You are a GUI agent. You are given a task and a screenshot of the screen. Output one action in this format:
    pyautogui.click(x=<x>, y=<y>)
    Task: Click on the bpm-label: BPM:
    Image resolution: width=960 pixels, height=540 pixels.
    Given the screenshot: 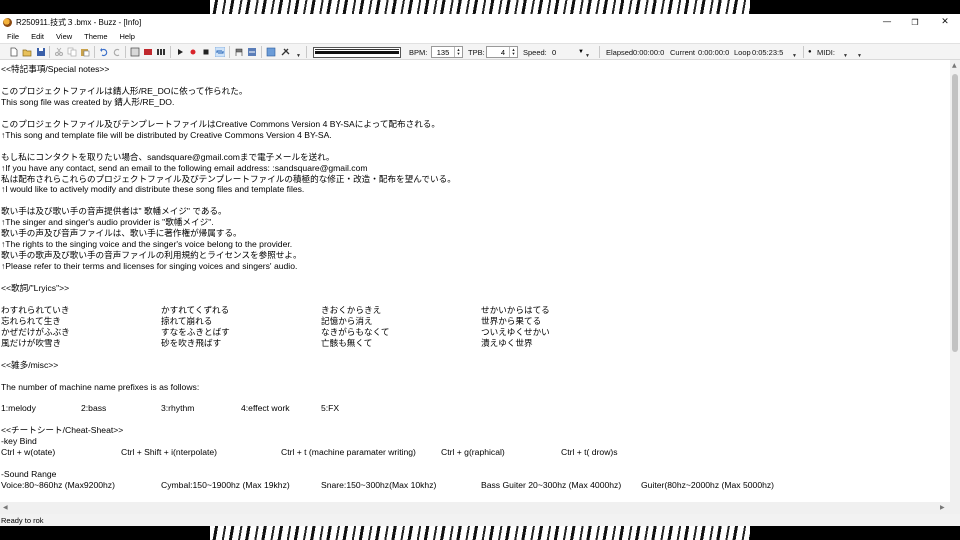 What is the action you would take?
    pyautogui.click(x=418, y=52)
    